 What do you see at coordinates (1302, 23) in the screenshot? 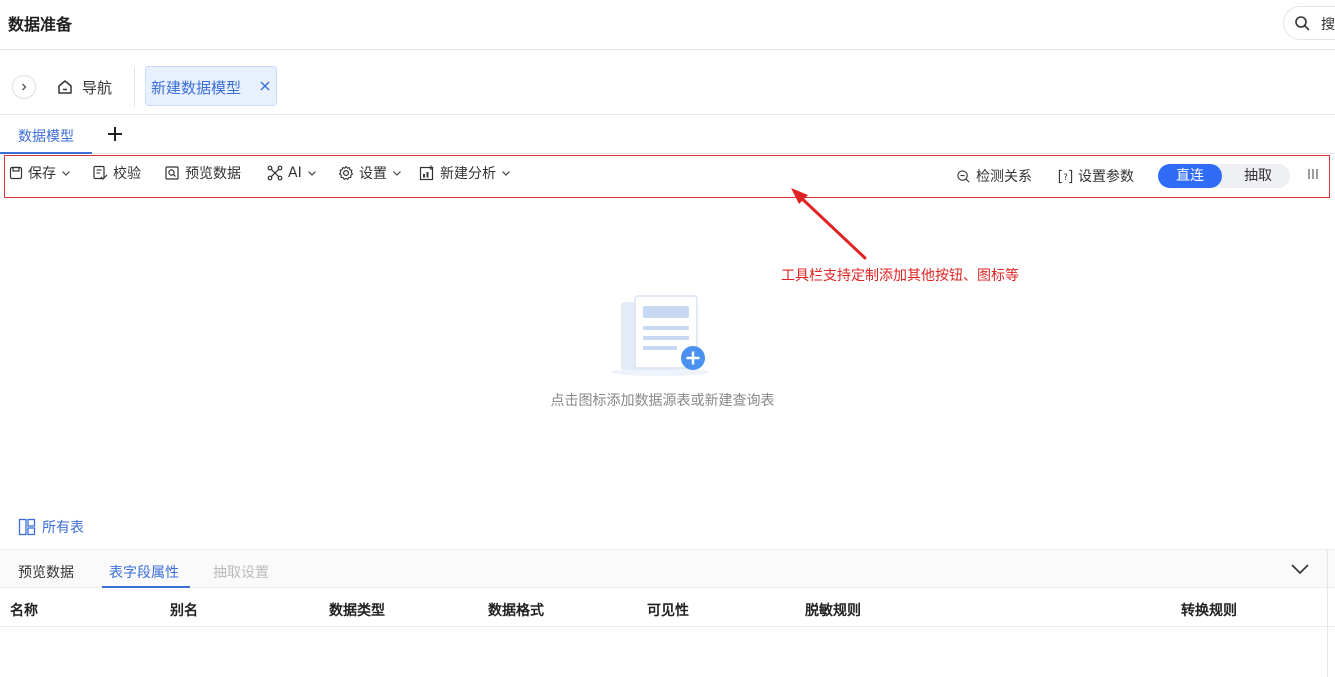
I see `search-icon` at bounding box center [1302, 23].